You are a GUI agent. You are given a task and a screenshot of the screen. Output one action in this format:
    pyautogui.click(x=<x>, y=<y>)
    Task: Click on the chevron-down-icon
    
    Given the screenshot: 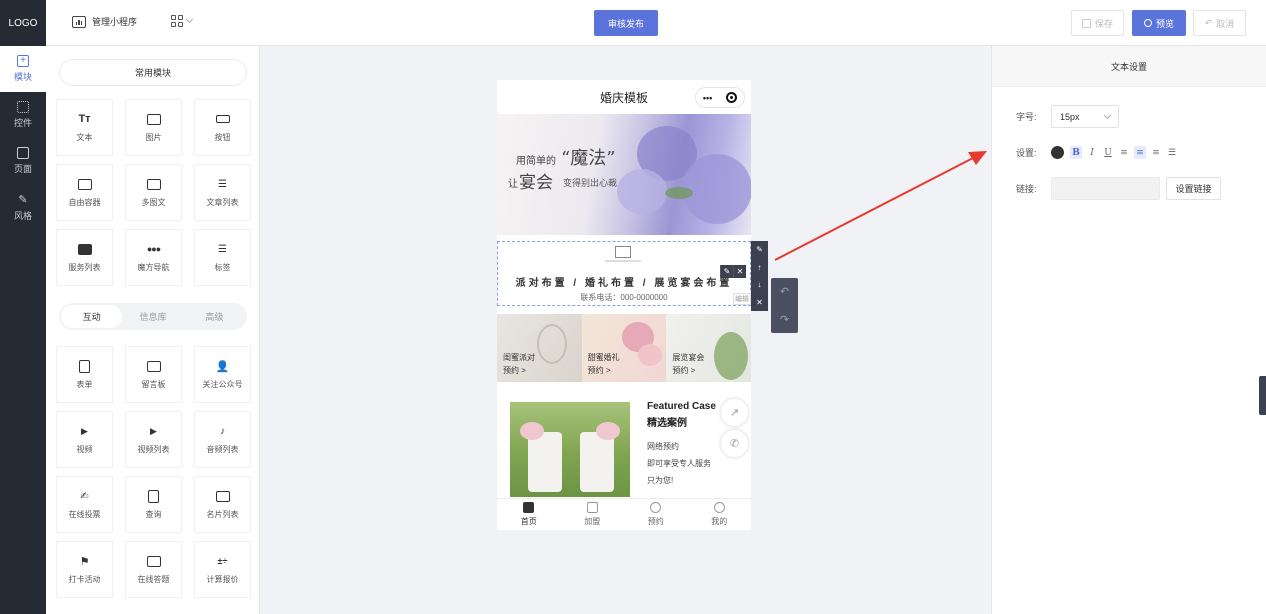 What is the action you would take?
    pyautogui.click(x=189, y=19)
    